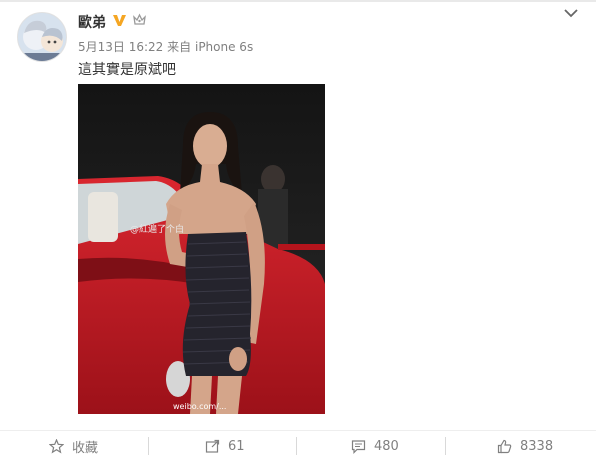 The height and width of the screenshot is (460, 596). Describe the element at coordinates (119, 20) in the screenshot. I see `verified-icon` at that location.